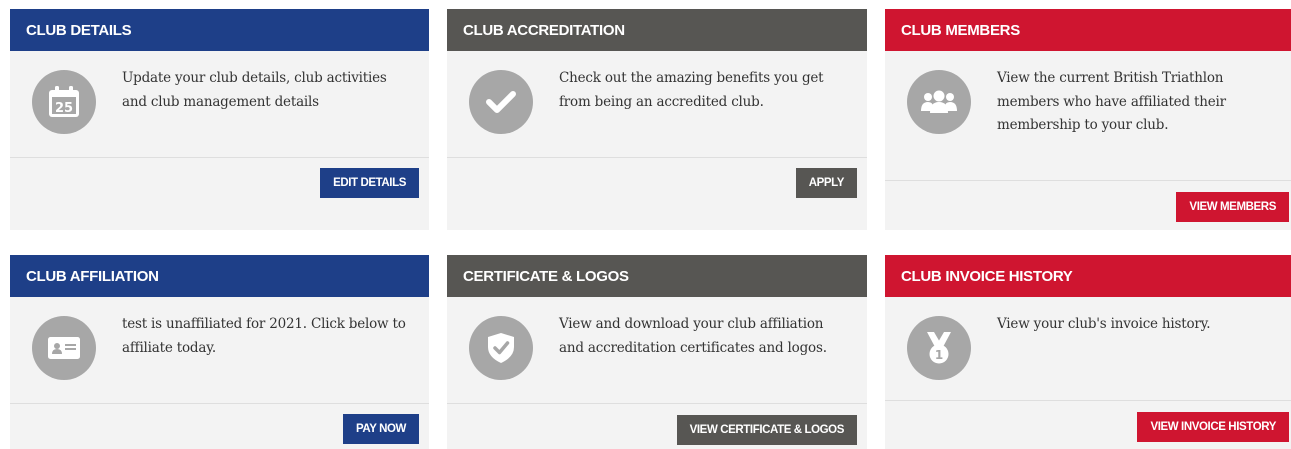  What do you see at coordinates (826, 183) in the screenshot?
I see `apply-button: APPLY` at bounding box center [826, 183].